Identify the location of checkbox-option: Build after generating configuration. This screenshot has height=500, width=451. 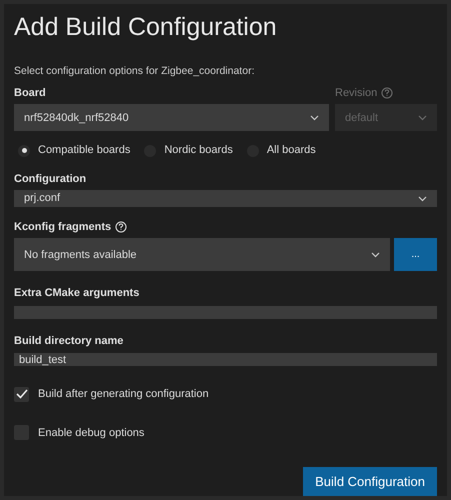
(225, 394).